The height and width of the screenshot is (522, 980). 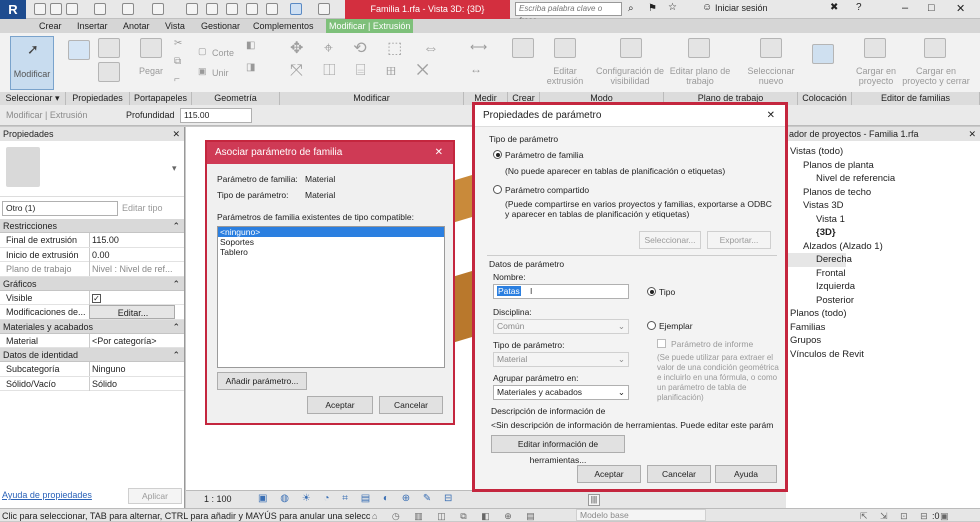 What do you see at coordinates (92, 355) in the screenshot?
I see `section-identidad: Datos de identidad ⌃` at bounding box center [92, 355].